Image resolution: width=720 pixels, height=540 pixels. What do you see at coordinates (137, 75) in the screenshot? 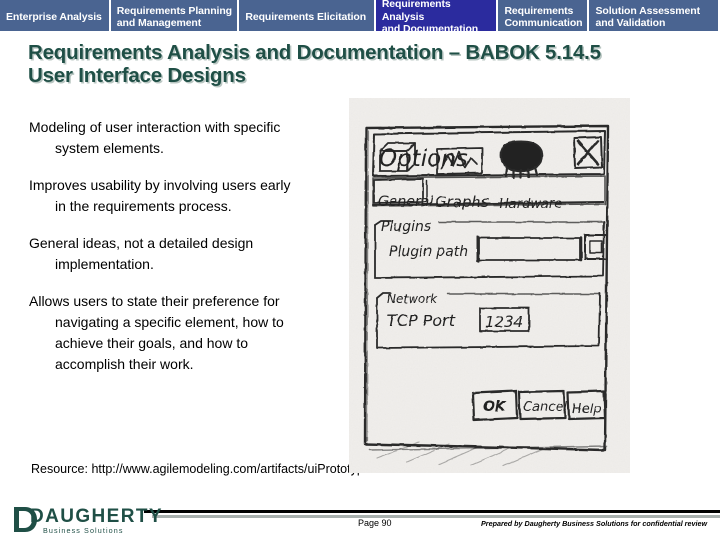
I see `page-title-line-2: User Interface Designs` at bounding box center [137, 75].